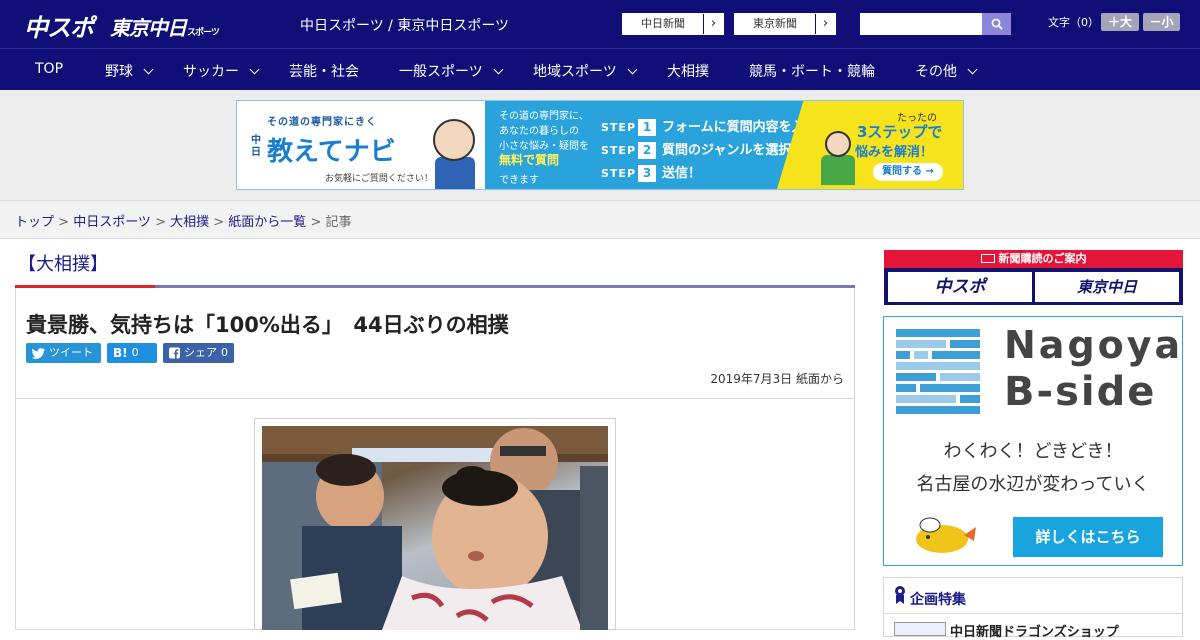 The image size is (1200, 640). I want to click on facebook-share-button: シェア 0, so click(198, 353).